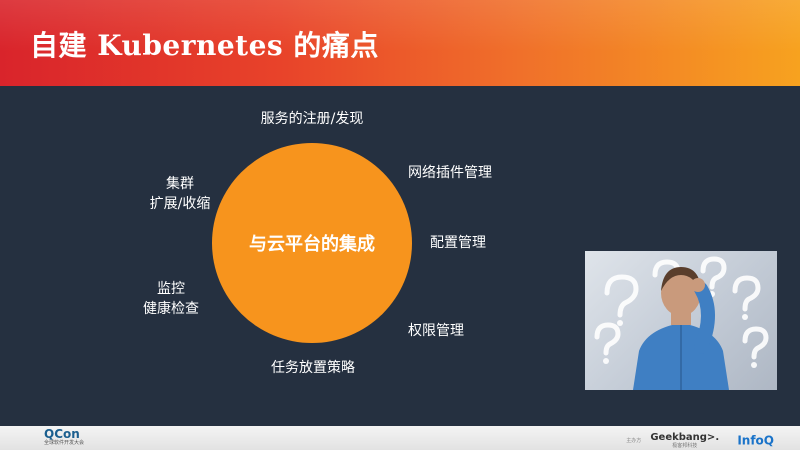 Image resolution: width=800 pixels, height=450 pixels. I want to click on item-service-discovery: 服务的注册/发现, so click(312, 119).